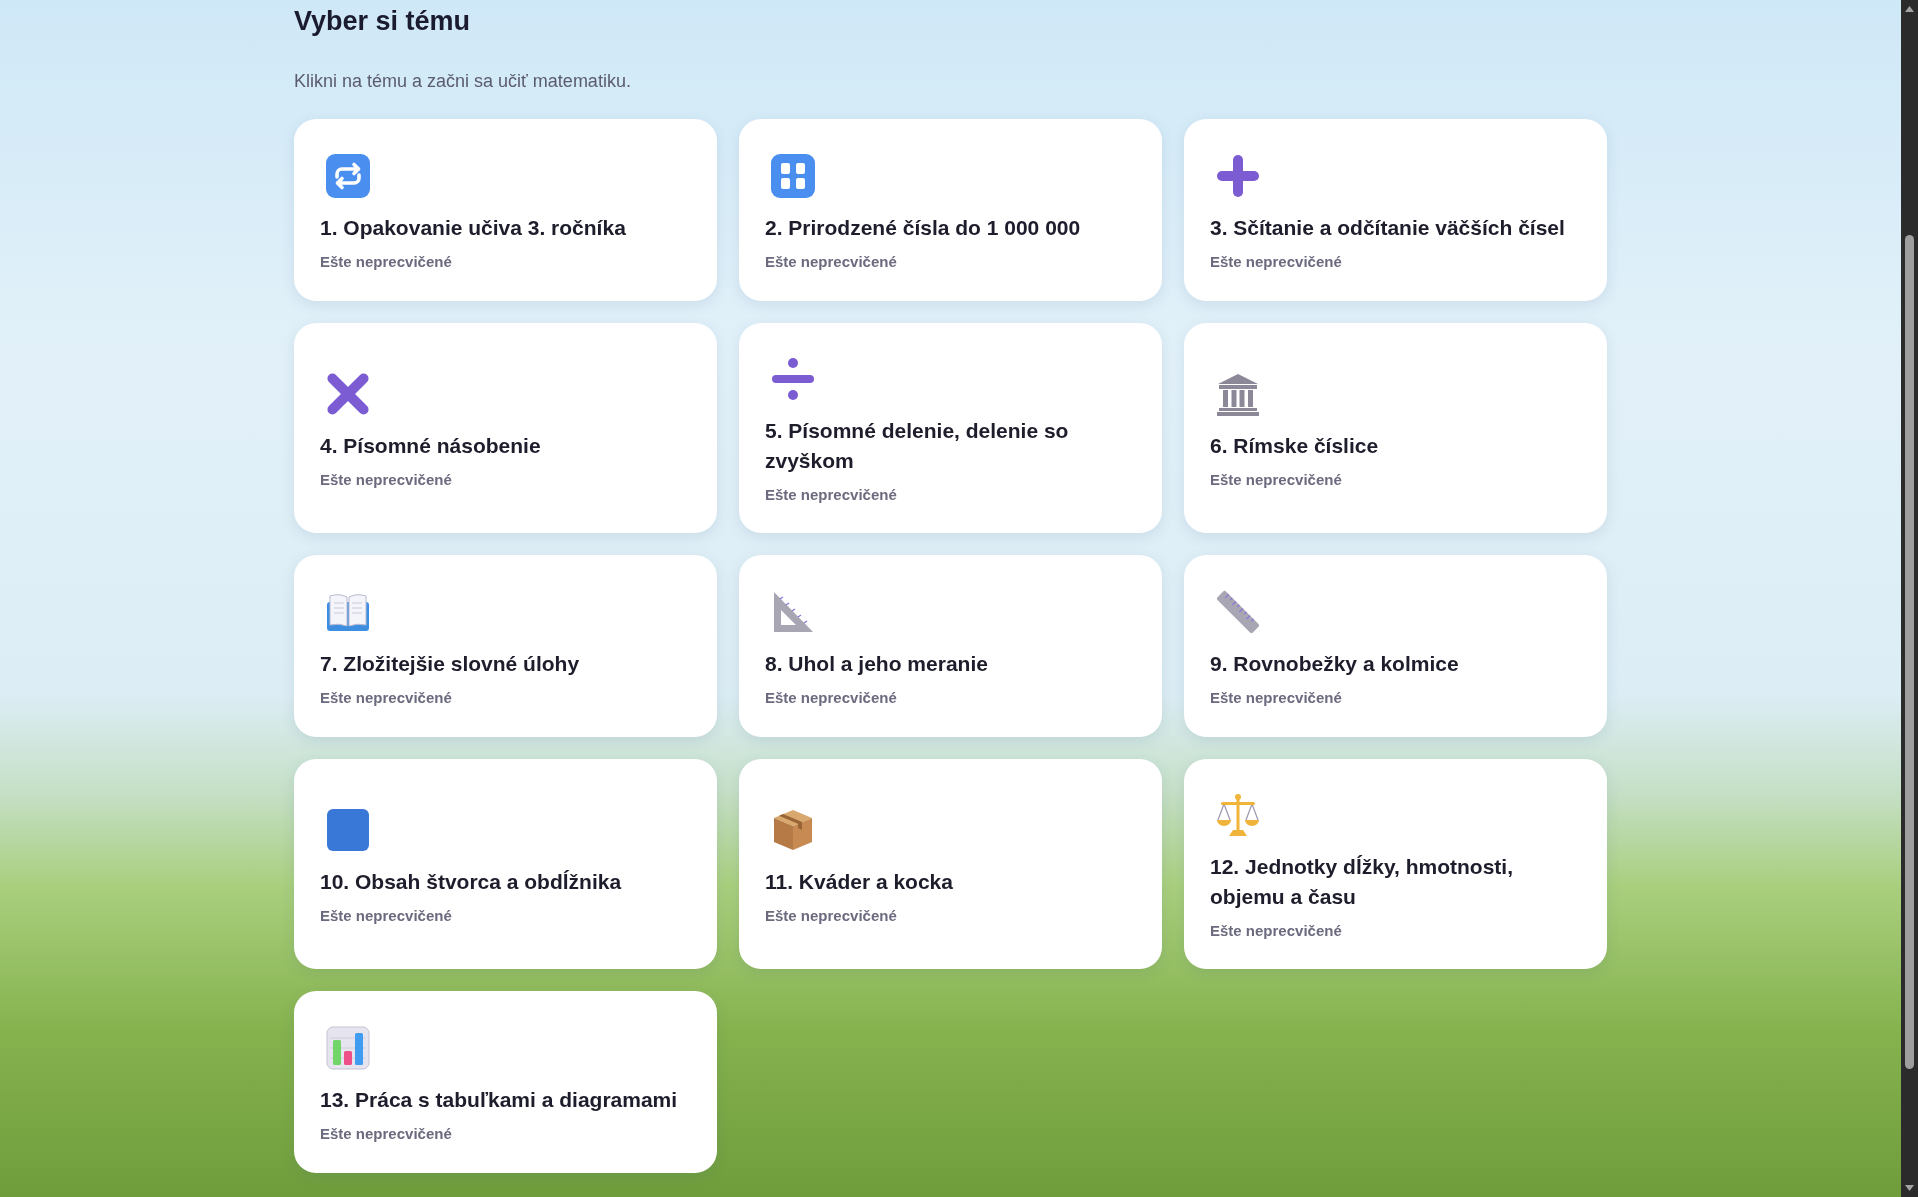 The height and width of the screenshot is (1197, 1918). Describe the element at coordinates (505, 864) in the screenshot. I see `topic-card: 10. Obsah štvorca a obdĺžnika Ešte neprecvičené` at that location.